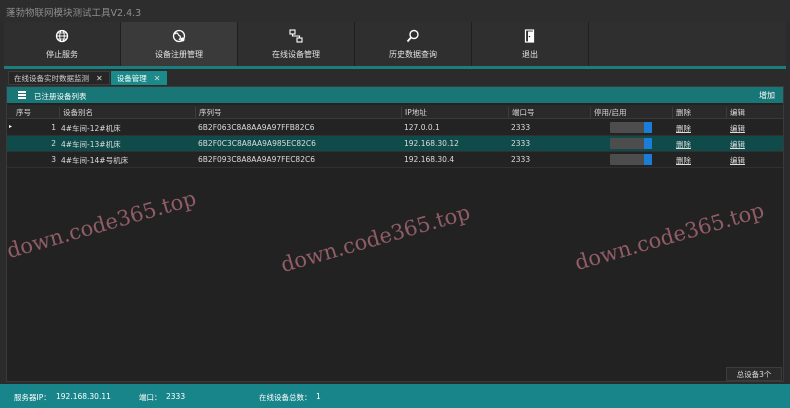 The height and width of the screenshot is (408, 790). I want to click on col-port: 端口号, so click(521, 112).